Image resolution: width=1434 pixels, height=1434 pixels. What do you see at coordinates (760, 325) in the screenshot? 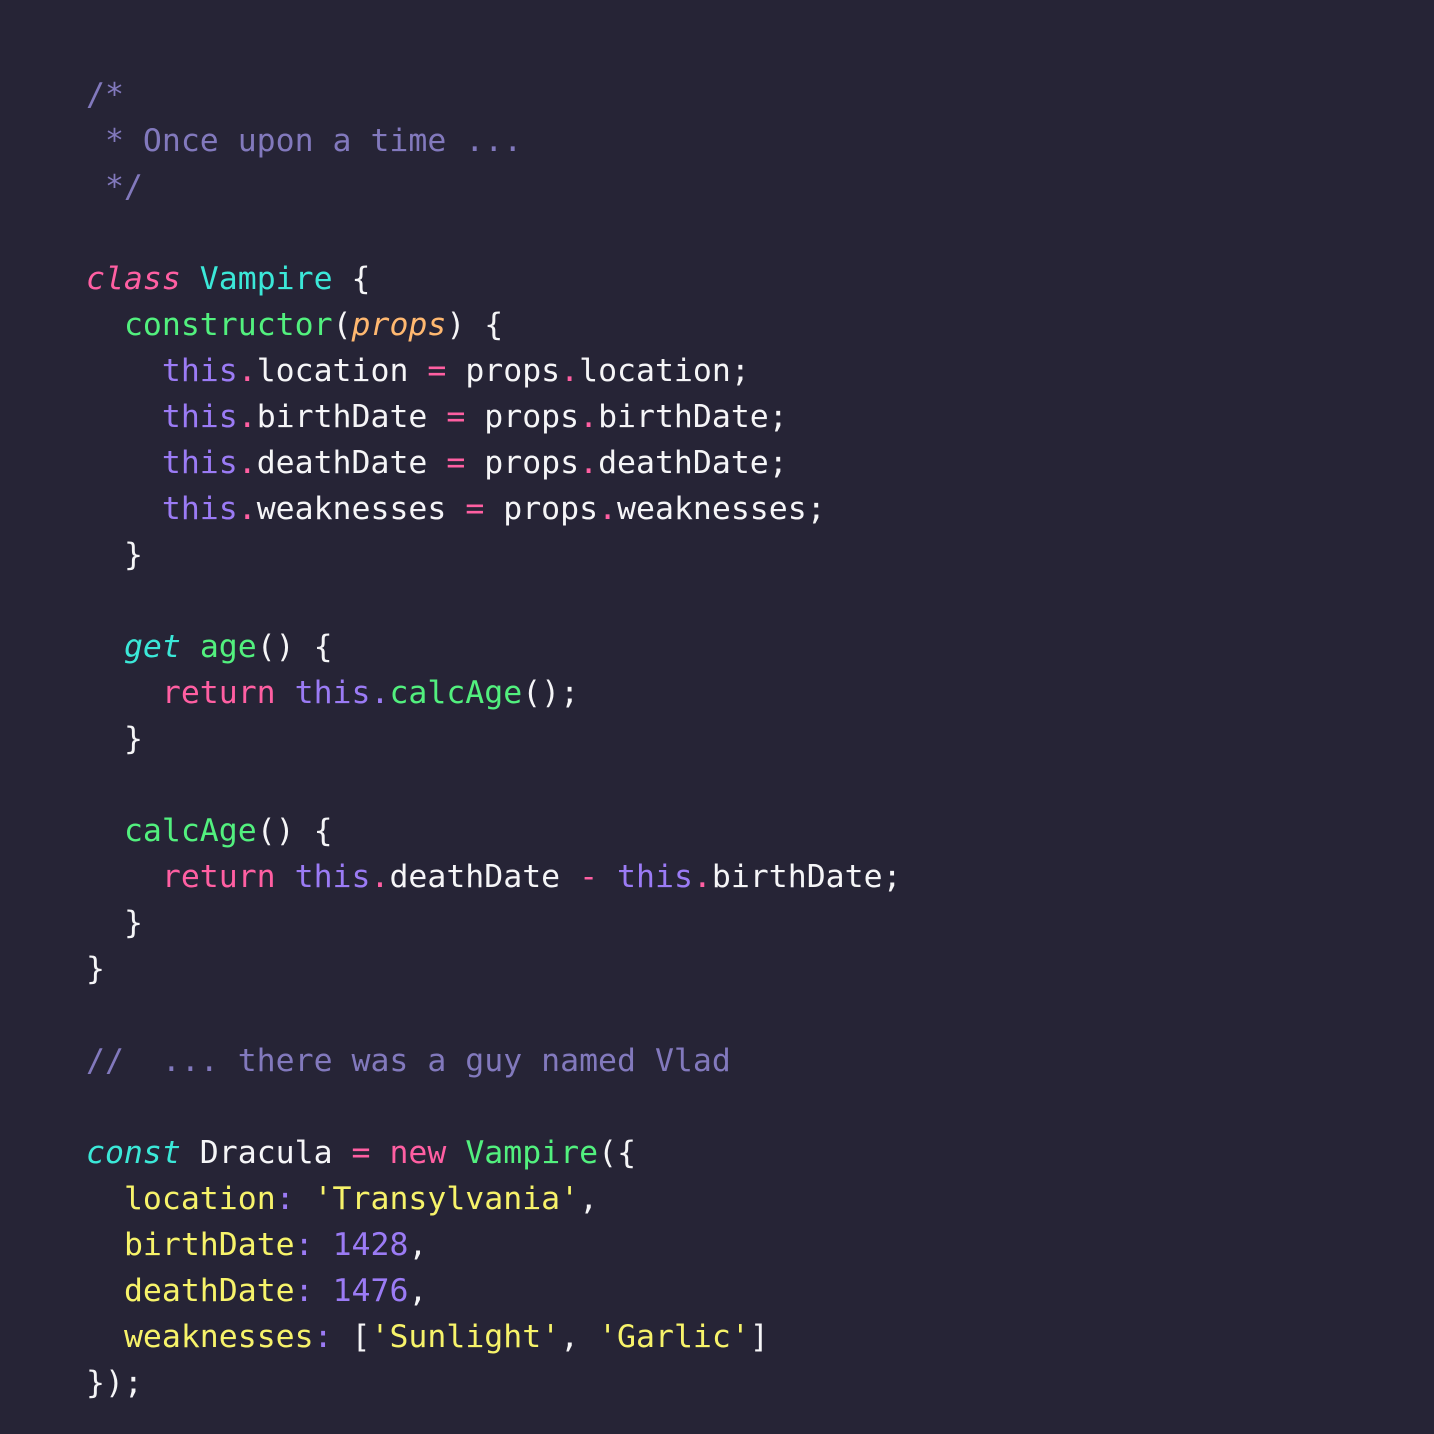
I see `code-line: constructor(props) {` at bounding box center [760, 325].